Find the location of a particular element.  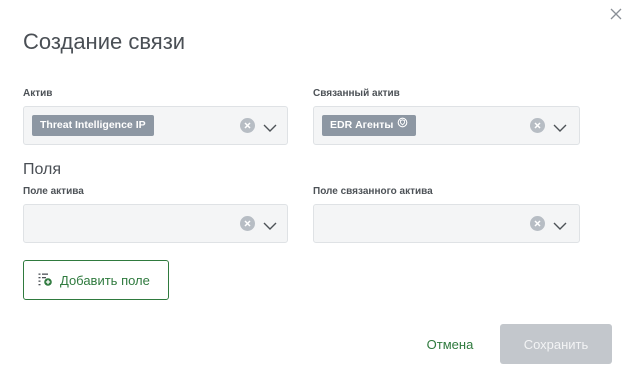

add-field-label: Добавить поле is located at coordinates (105, 280).